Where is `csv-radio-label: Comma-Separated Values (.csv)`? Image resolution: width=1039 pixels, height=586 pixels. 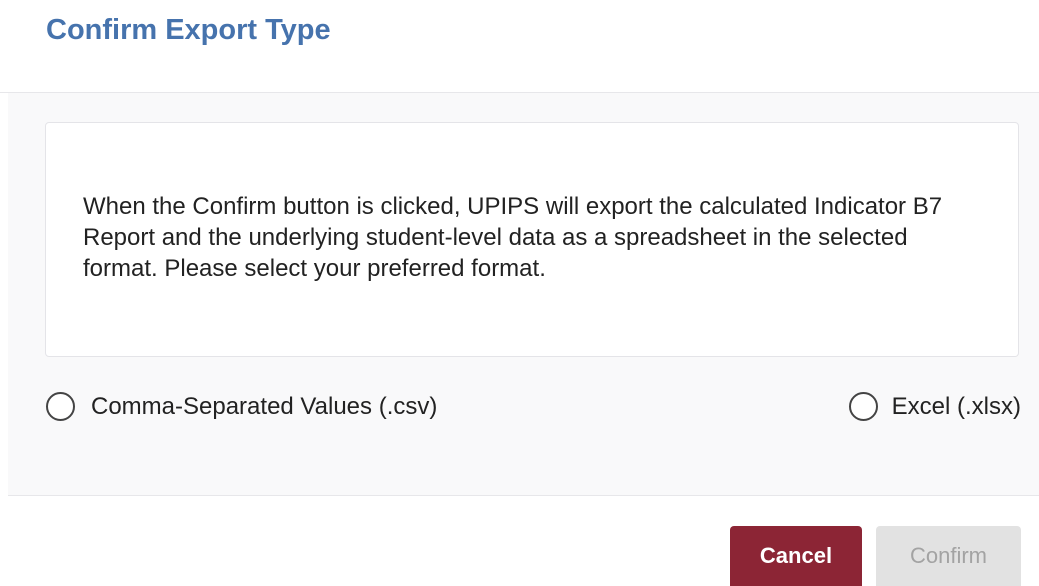 csv-radio-label: Comma-Separated Values (.csv) is located at coordinates (264, 406).